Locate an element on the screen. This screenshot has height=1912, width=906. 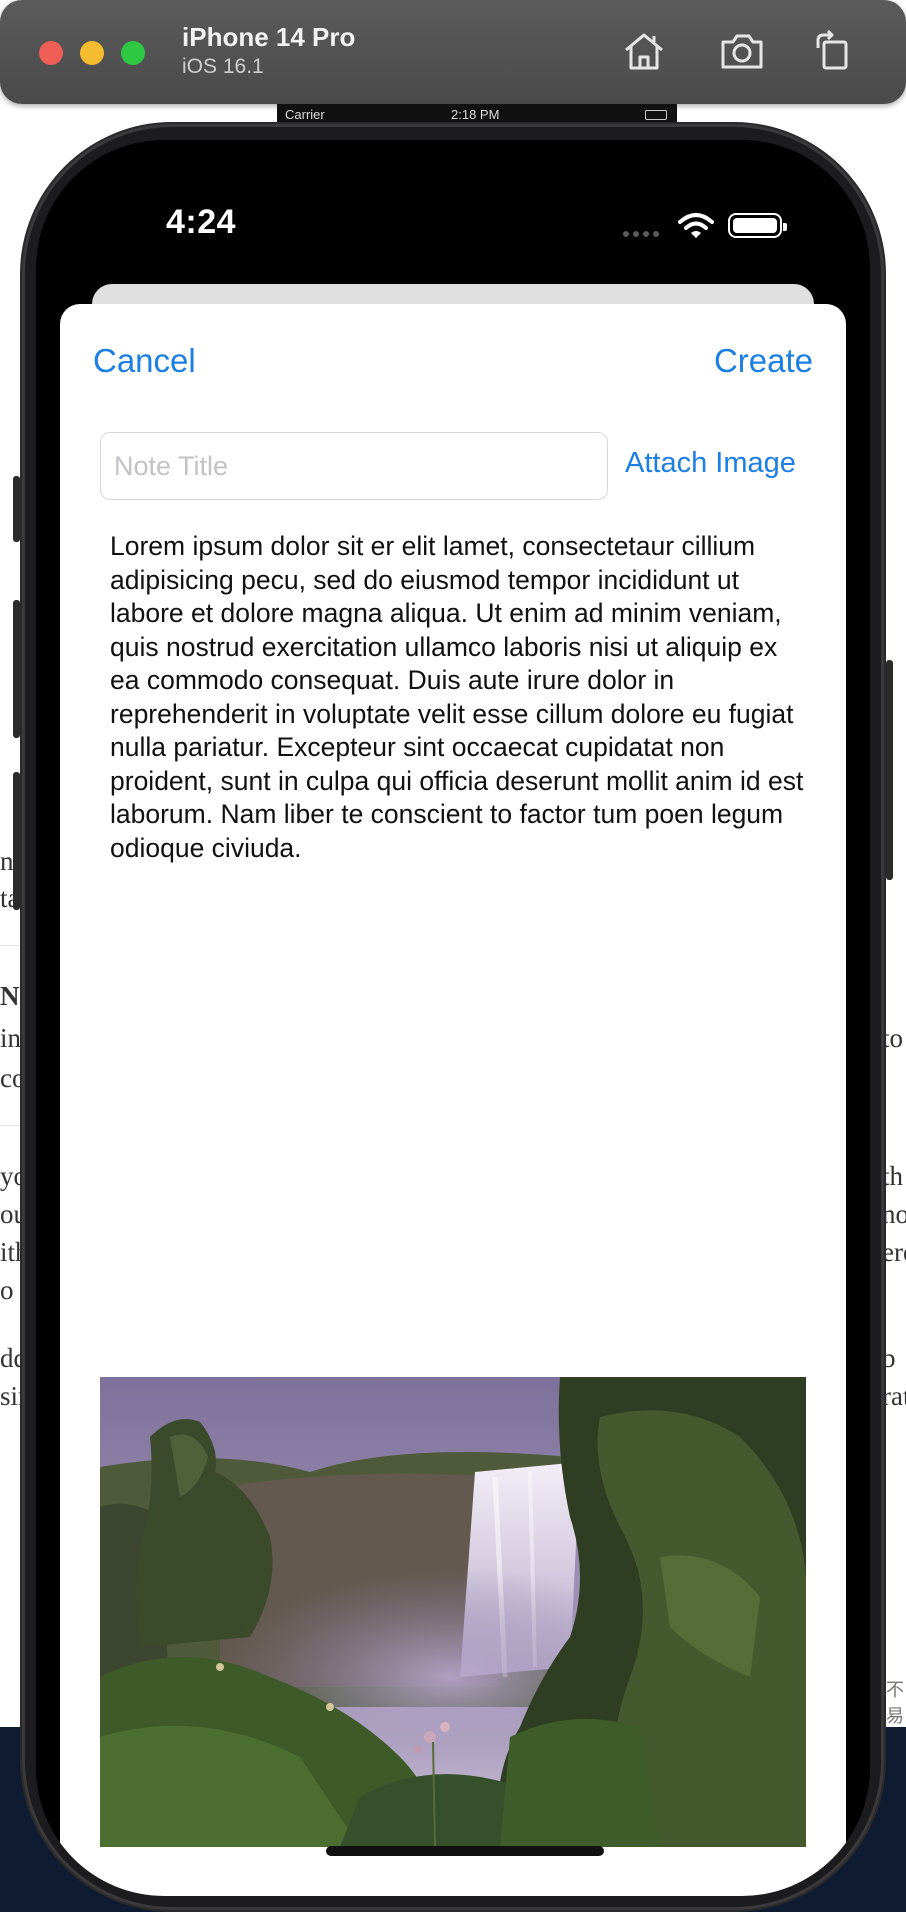
bg-text-fragment: yo is located at coordinates (12, 1176).